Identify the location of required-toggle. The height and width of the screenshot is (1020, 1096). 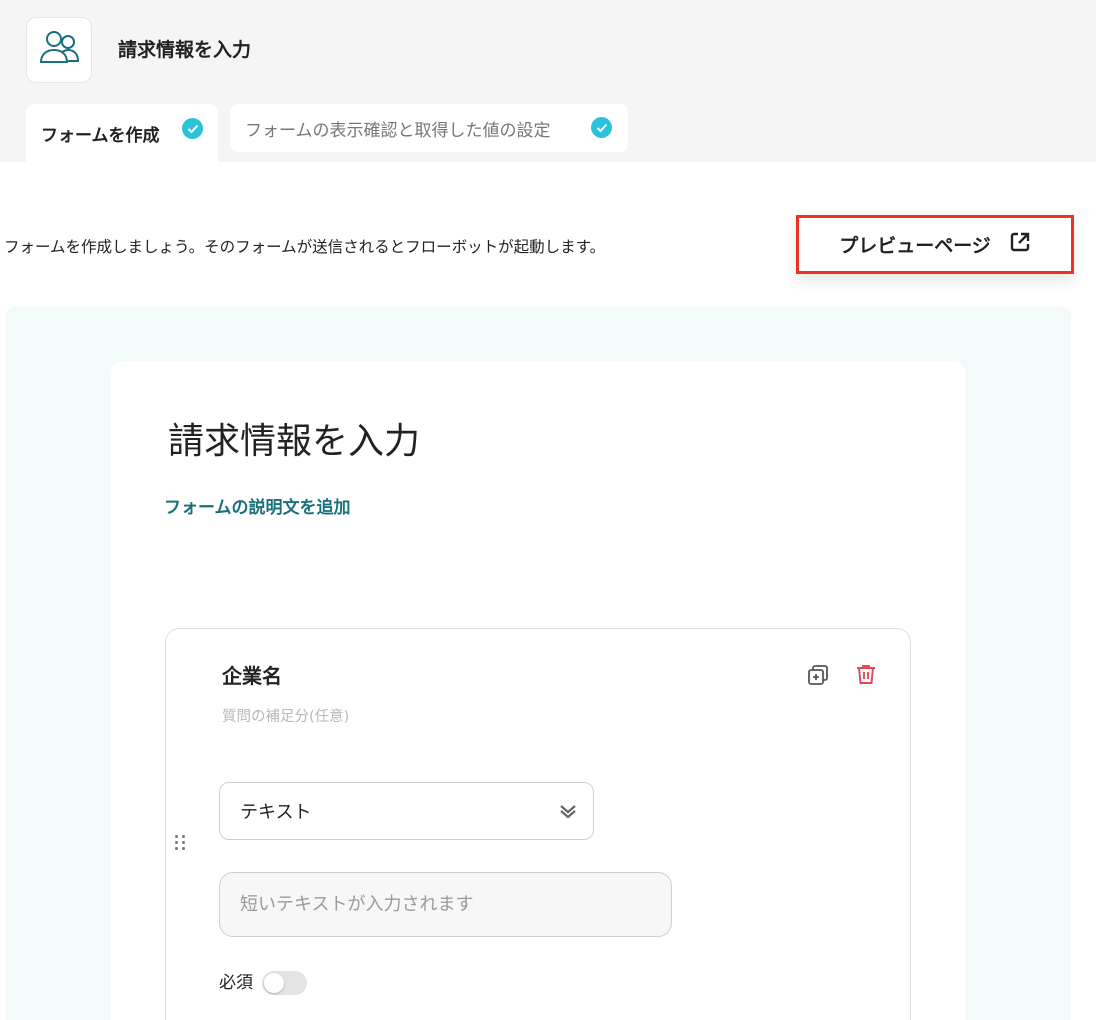
(284, 983).